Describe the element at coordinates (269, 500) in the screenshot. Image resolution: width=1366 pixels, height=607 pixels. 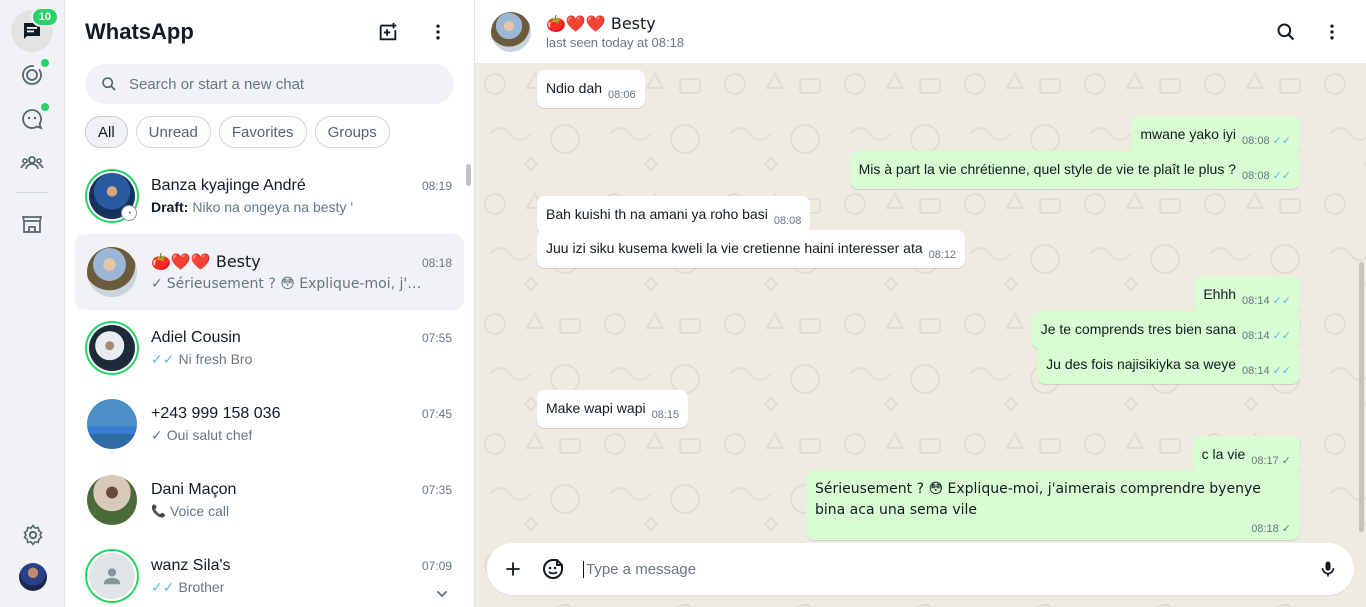
I see `chat-row: Dani Maçon 07:35 📞 Voice call` at that location.